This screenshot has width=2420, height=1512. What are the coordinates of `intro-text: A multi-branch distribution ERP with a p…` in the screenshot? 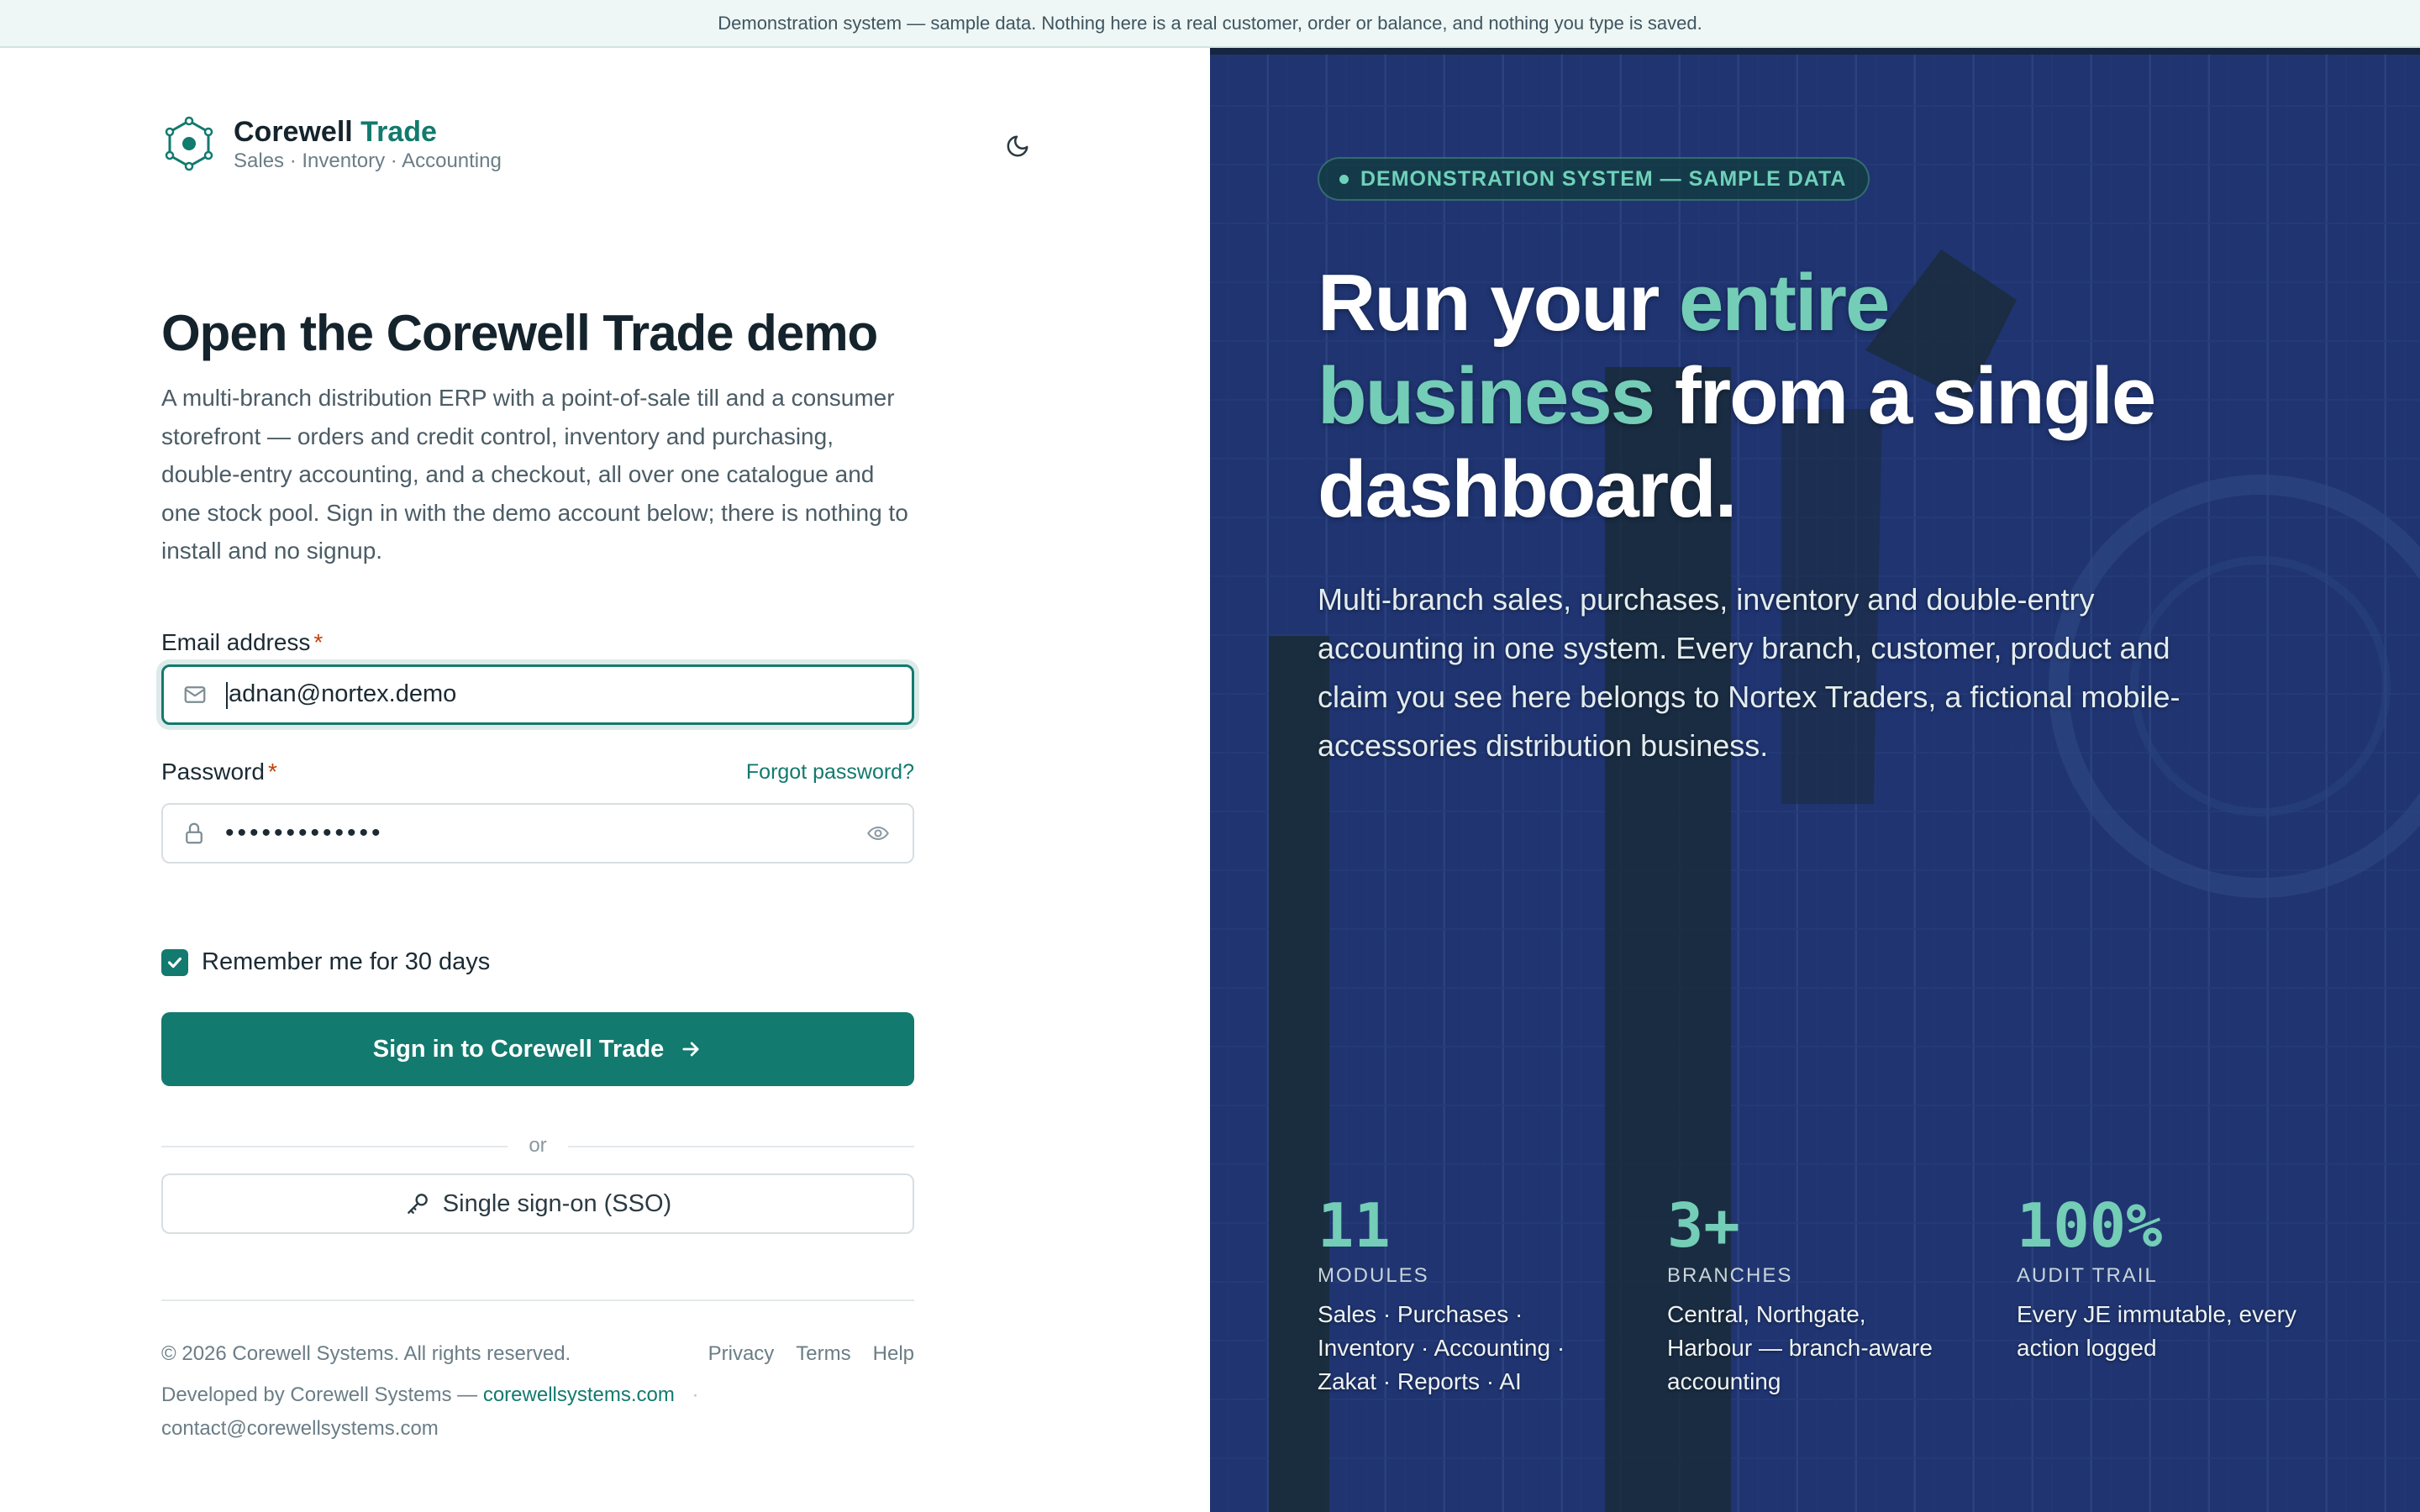 It's located at (534, 474).